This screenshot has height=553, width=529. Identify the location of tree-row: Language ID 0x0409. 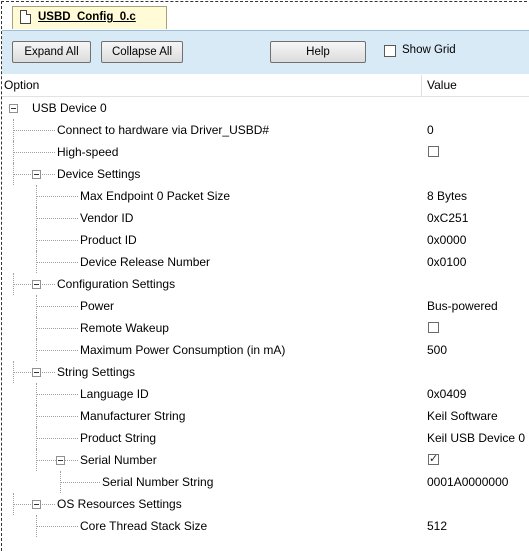
(265, 394).